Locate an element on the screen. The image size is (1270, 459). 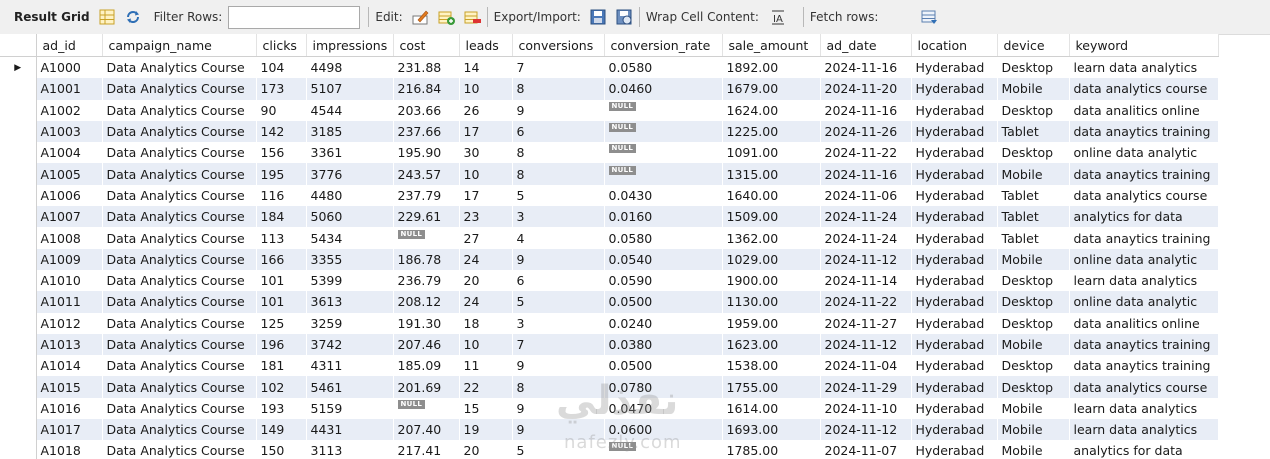
cell-clicks: 90 is located at coordinates (281, 110).